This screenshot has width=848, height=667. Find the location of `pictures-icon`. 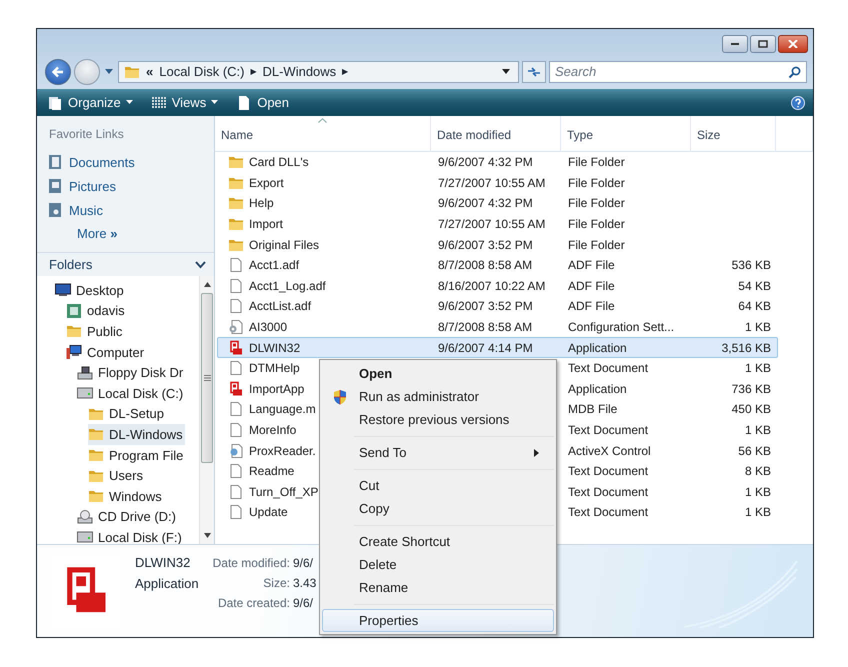

pictures-icon is located at coordinates (55, 186).